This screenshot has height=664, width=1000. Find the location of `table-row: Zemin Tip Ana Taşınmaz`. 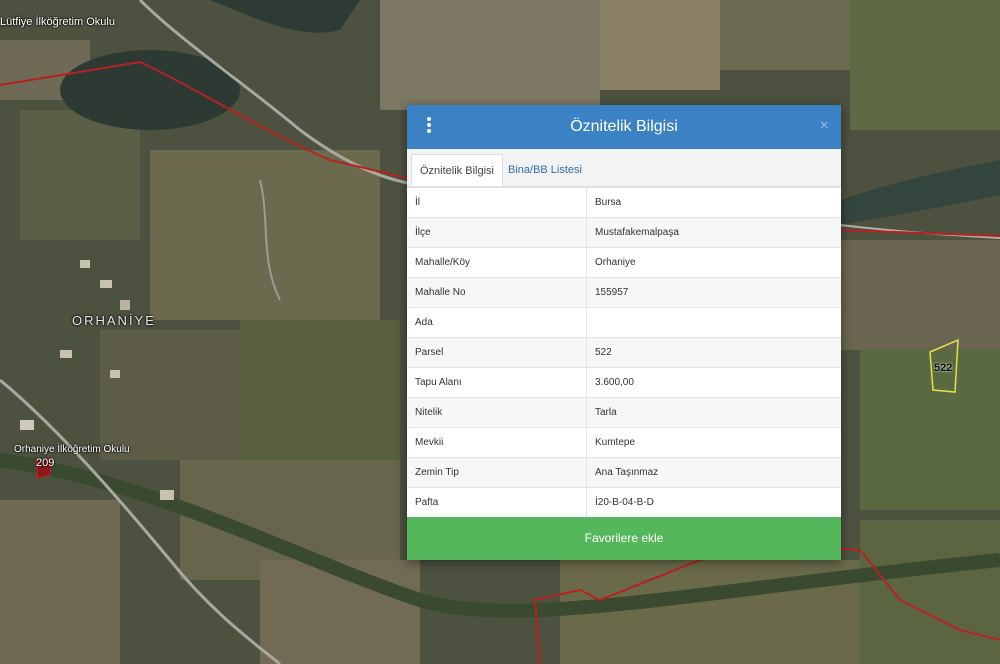

table-row: Zemin Tip Ana Taşınmaz is located at coordinates (624, 472).